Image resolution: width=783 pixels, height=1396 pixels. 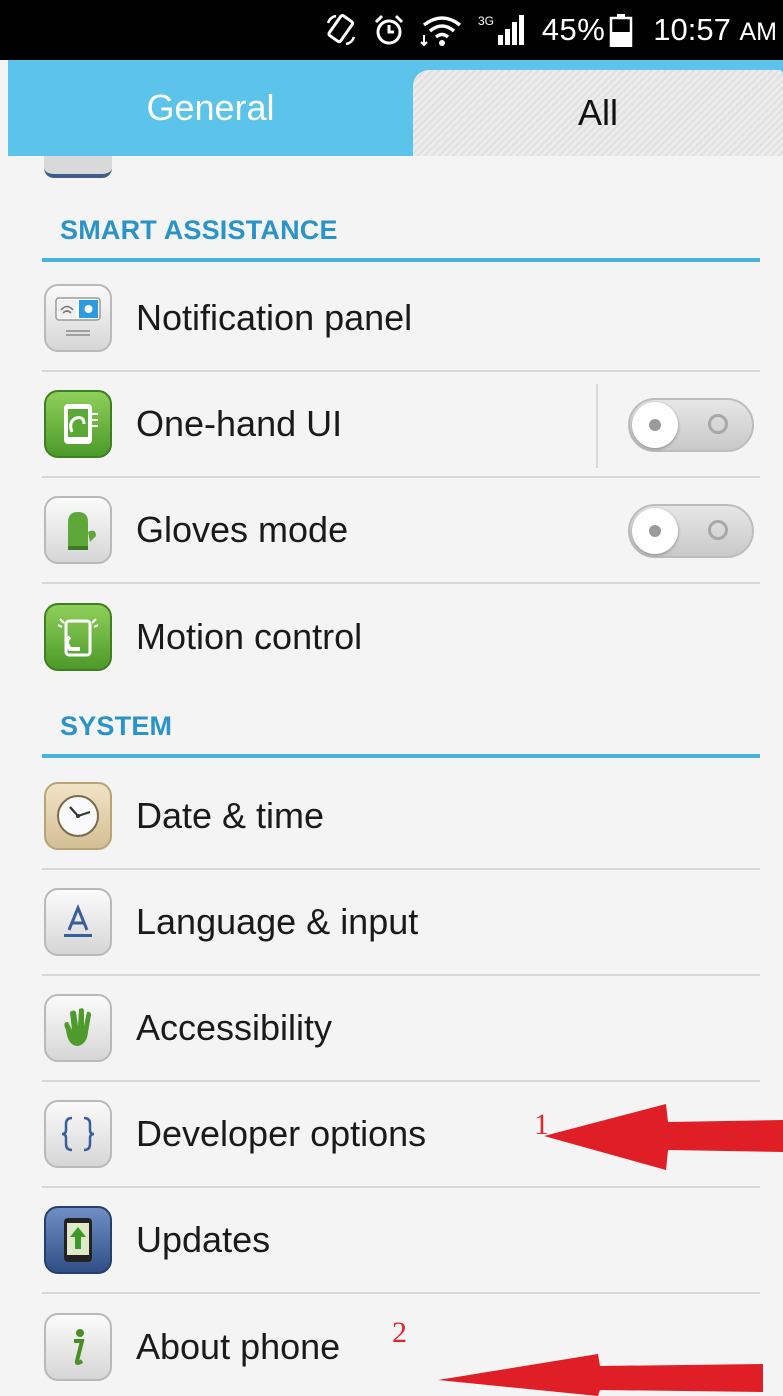 What do you see at coordinates (78, 424) in the screenshot?
I see `one-hand-icon` at bounding box center [78, 424].